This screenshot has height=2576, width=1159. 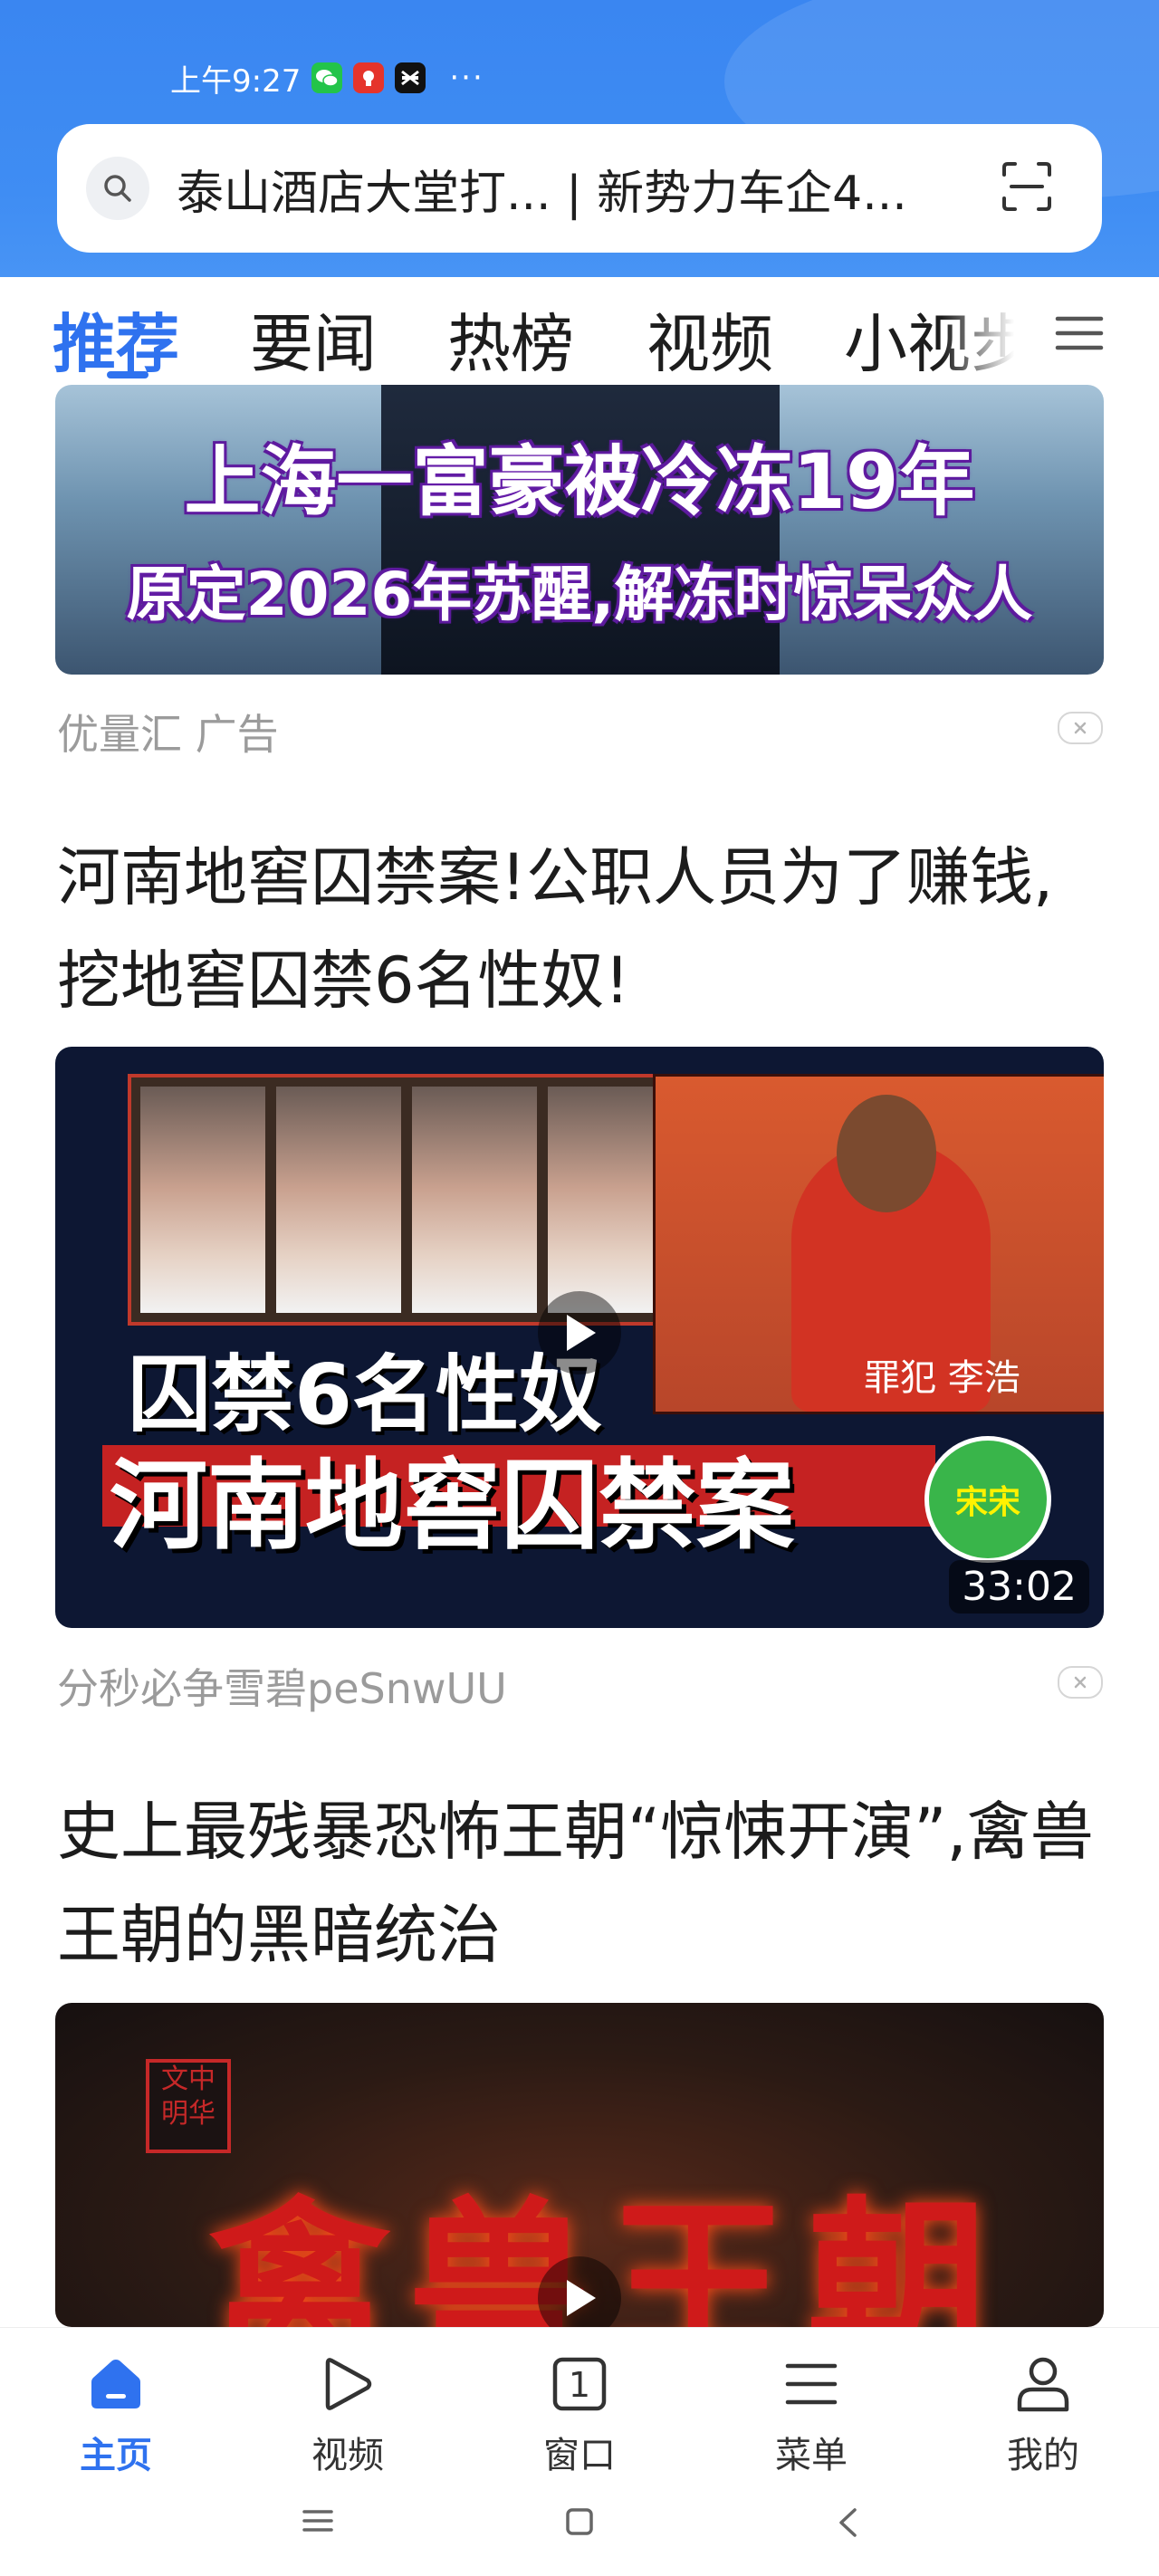 What do you see at coordinates (453, 1506) in the screenshot?
I see `thumbnail-main-title: 河南地窖囚禁案` at bounding box center [453, 1506].